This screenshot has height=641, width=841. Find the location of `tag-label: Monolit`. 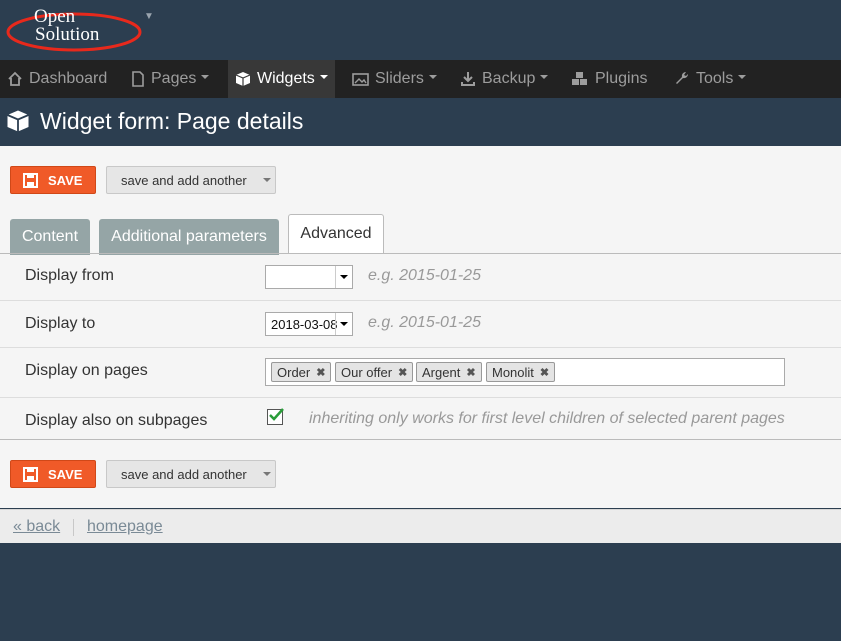

tag-label: Monolit is located at coordinates (513, 372).